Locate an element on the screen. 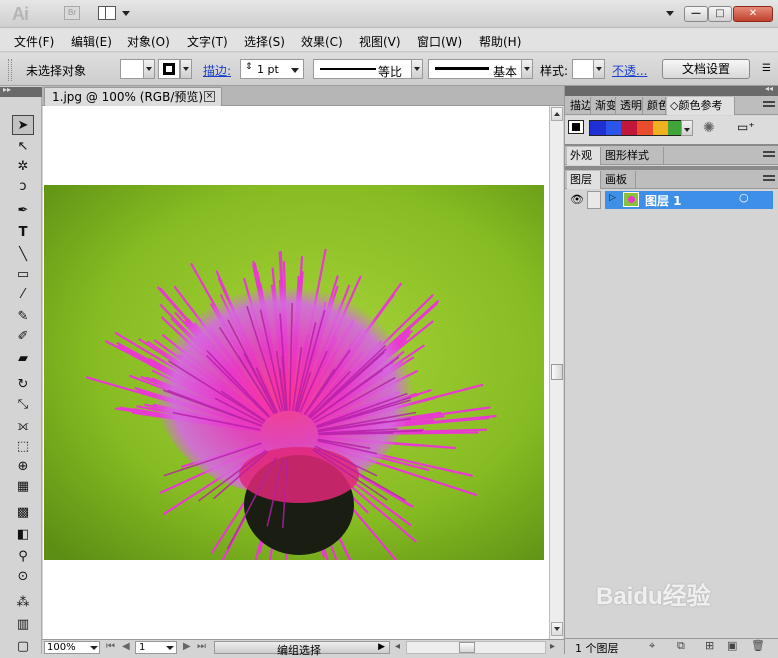  scale-icon: ⤡ is located at coordinates (23, 405).